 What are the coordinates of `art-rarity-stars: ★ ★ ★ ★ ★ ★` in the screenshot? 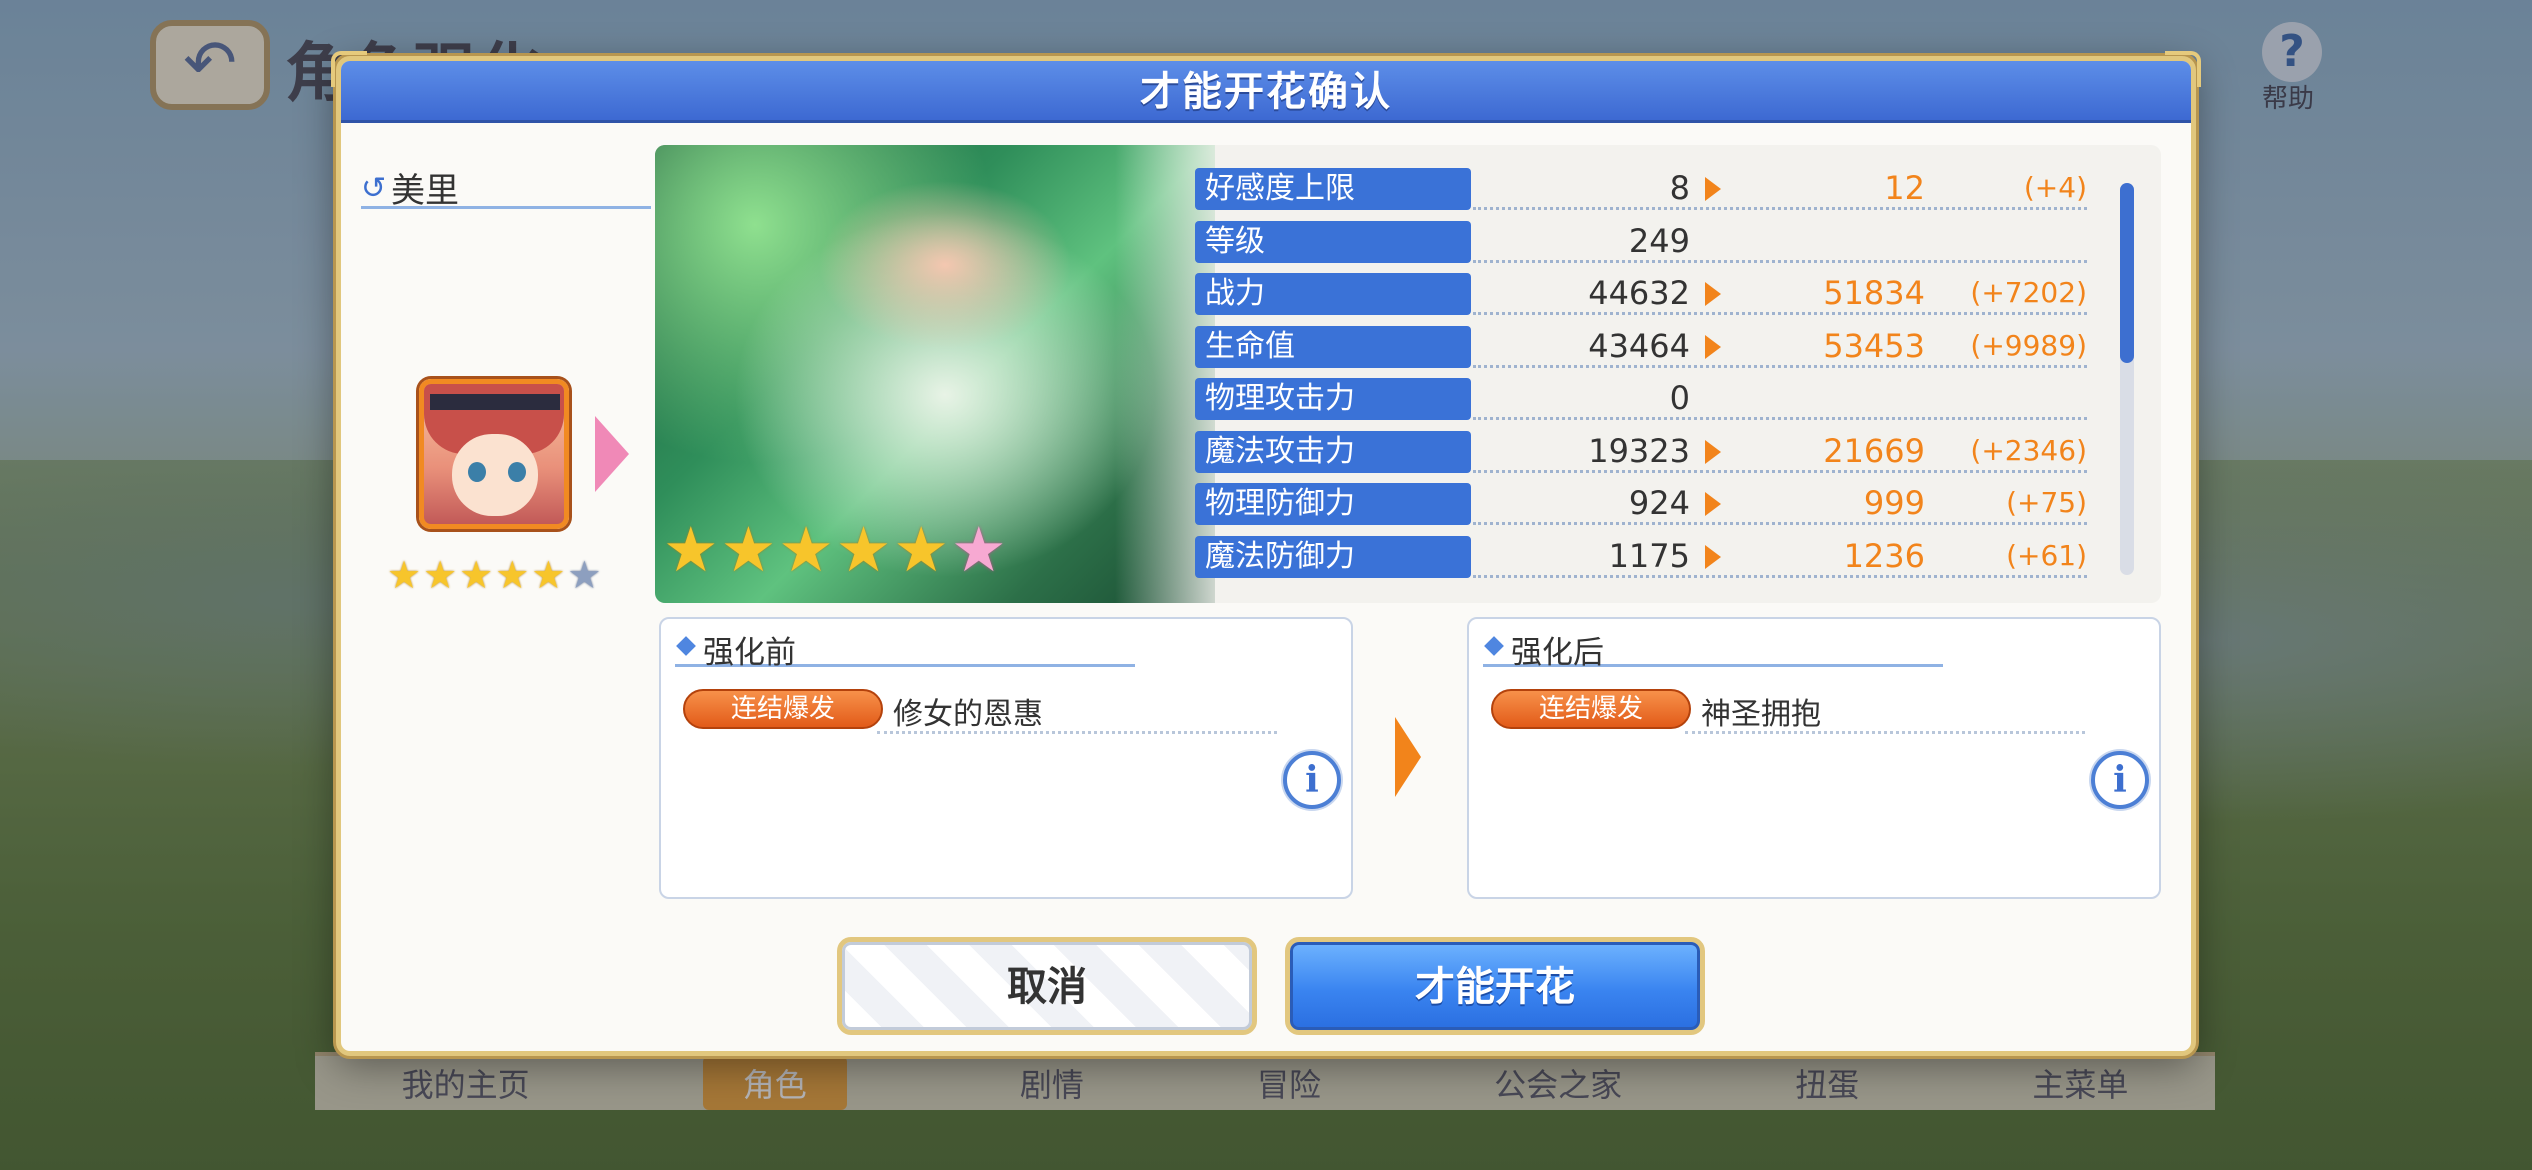 It's located at (835, 550).